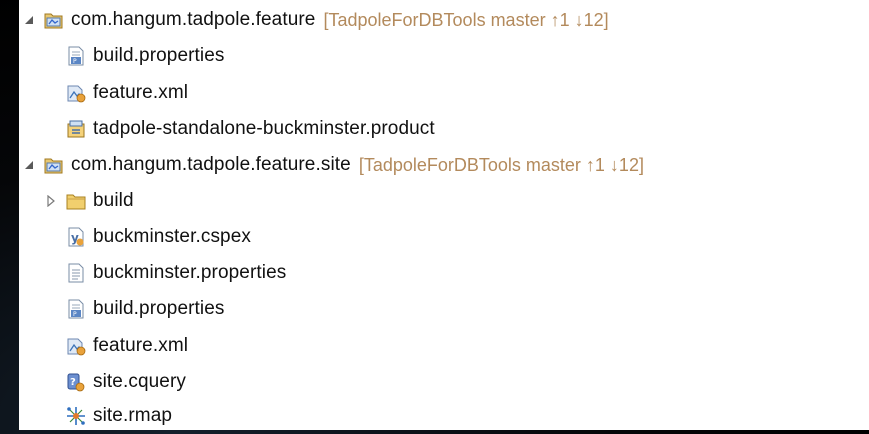  What do you see at coordinates (76, 201) in the screenshot?
I see `folder-icon` at bounding box center [76, 201].